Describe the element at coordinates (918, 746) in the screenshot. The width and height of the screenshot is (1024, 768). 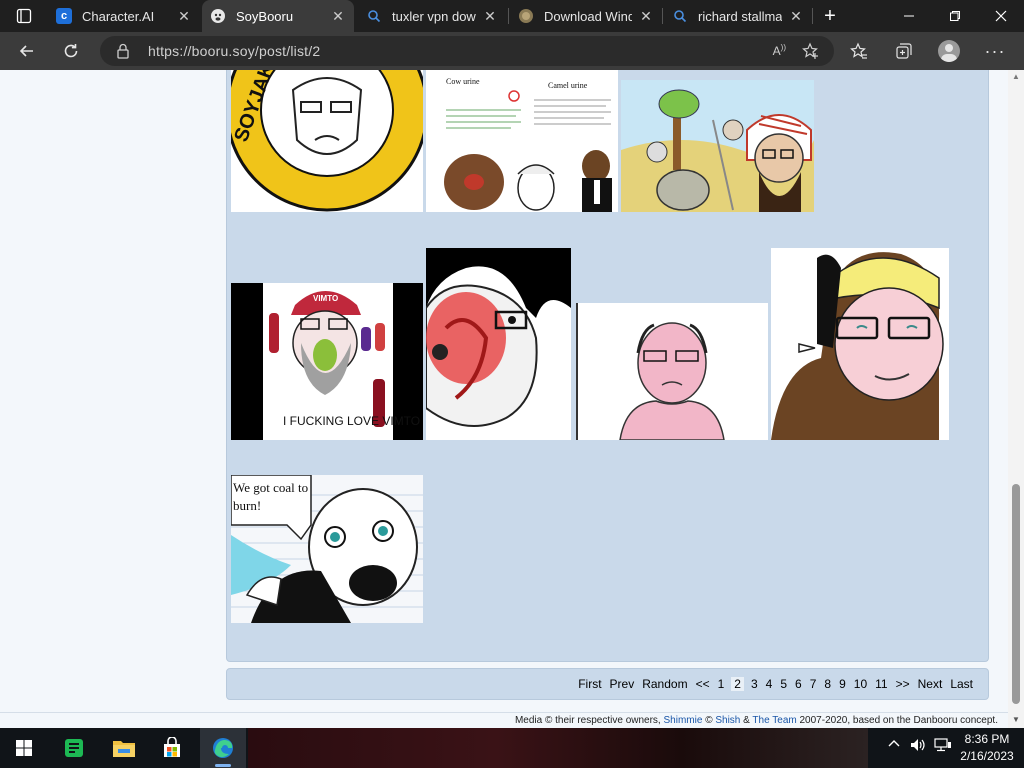
I see `volume-icon` at that location.